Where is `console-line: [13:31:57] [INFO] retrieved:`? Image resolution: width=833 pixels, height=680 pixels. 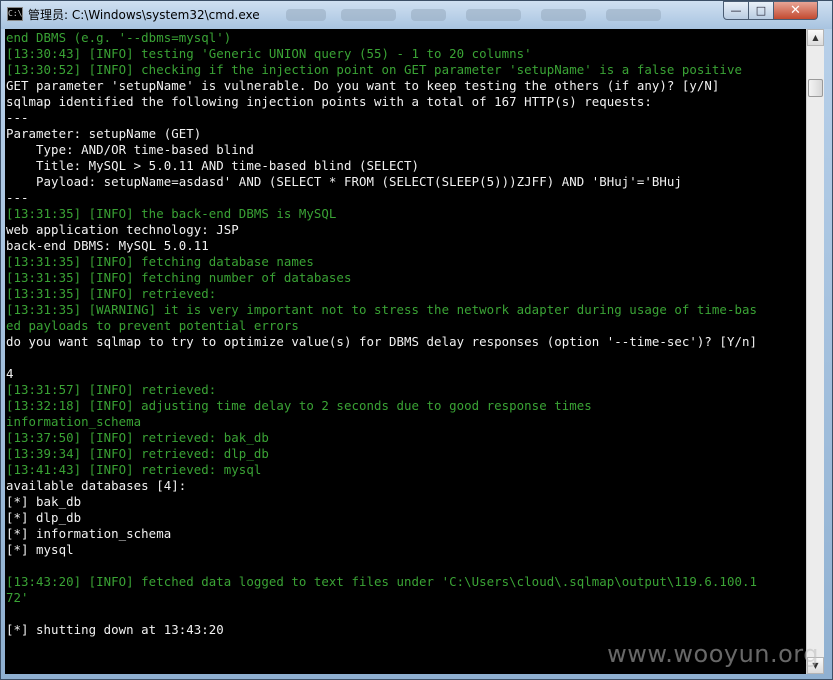 console-line: [13:31:57] [INFO] retrieved: is located at coordinates (111, 389).